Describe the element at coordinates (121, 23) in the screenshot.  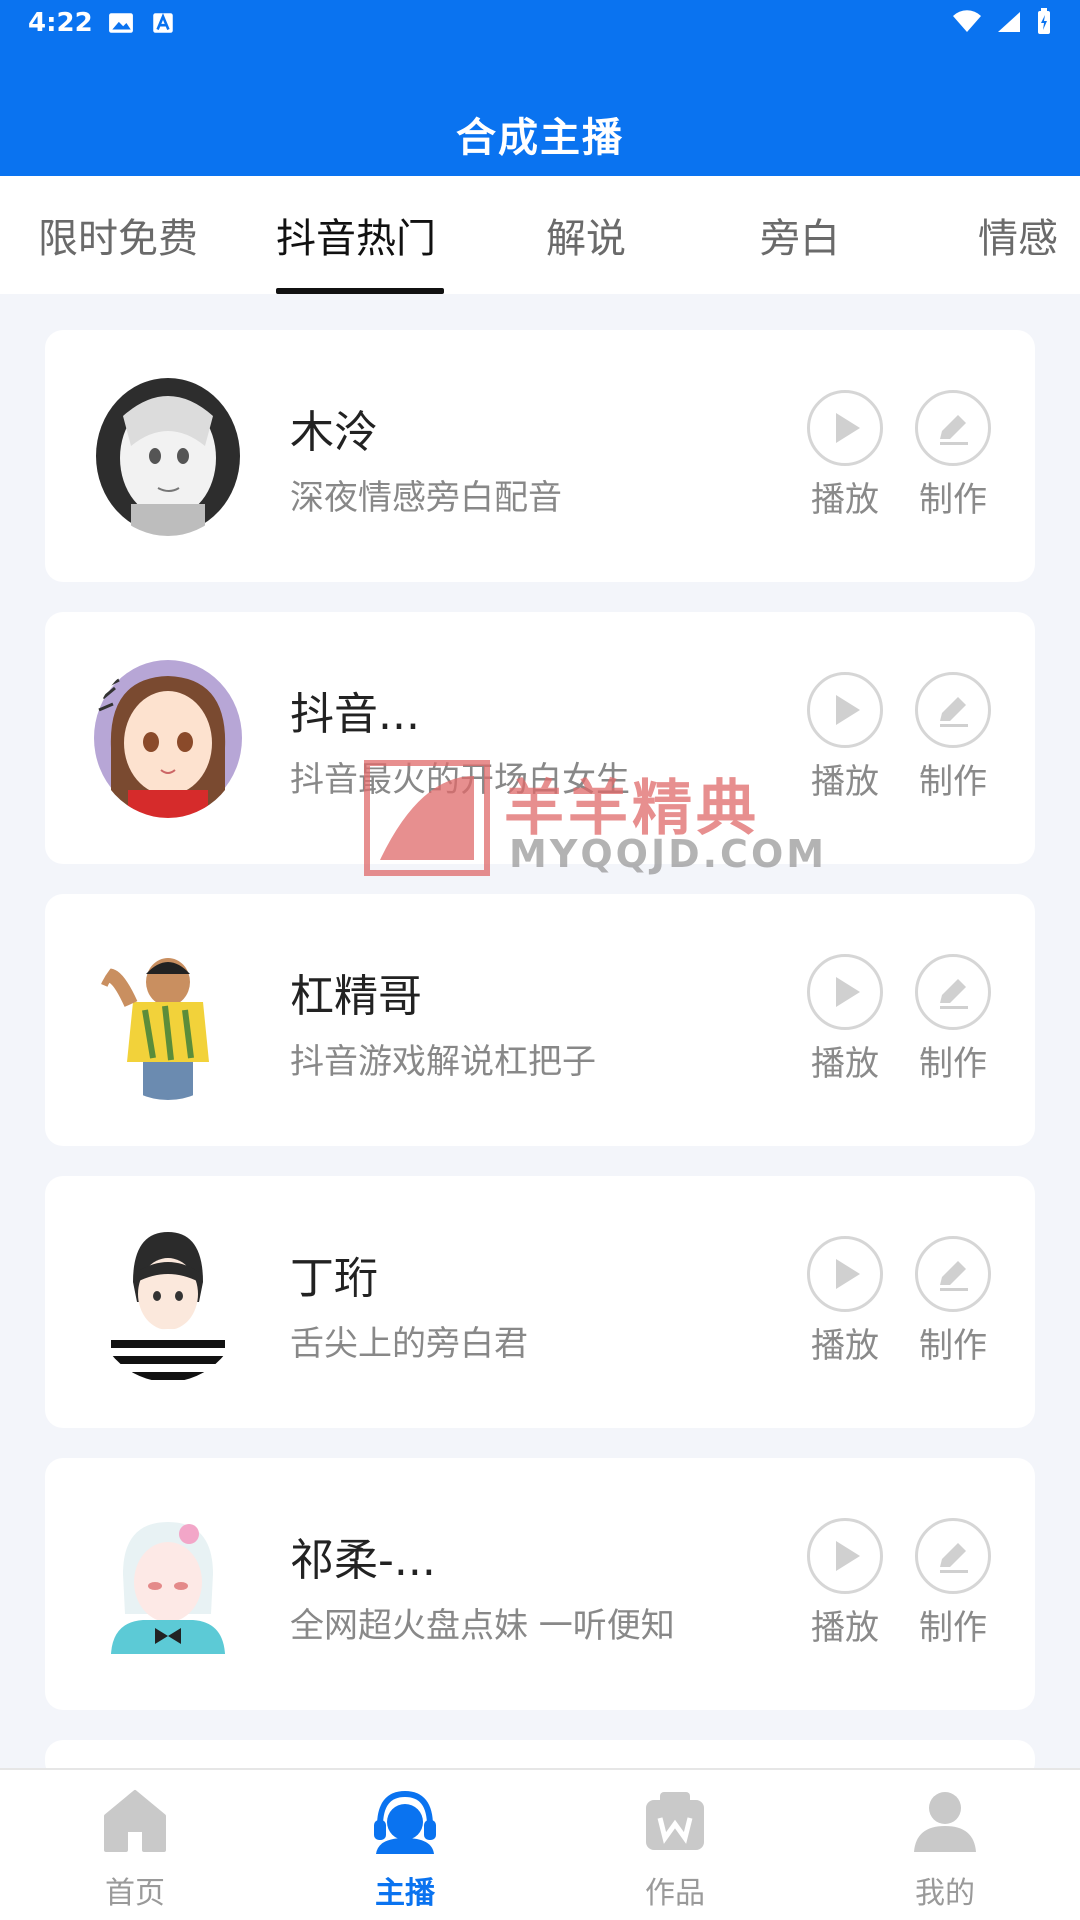
I see `image-notification-icon` at that location.